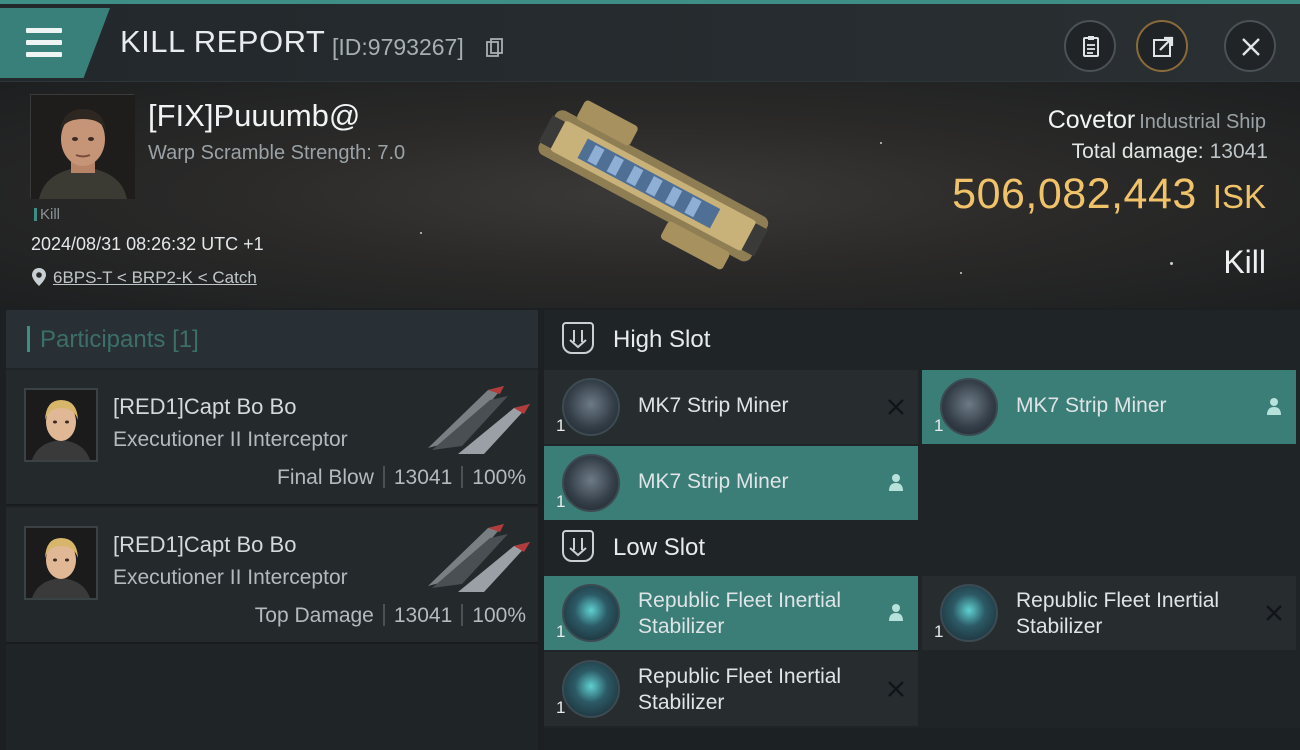  What do you see at coordinates (254, 116) in the screenshot?
I see `victim-name: [FIX]Puuumb@` at bounding box center [254, 116].